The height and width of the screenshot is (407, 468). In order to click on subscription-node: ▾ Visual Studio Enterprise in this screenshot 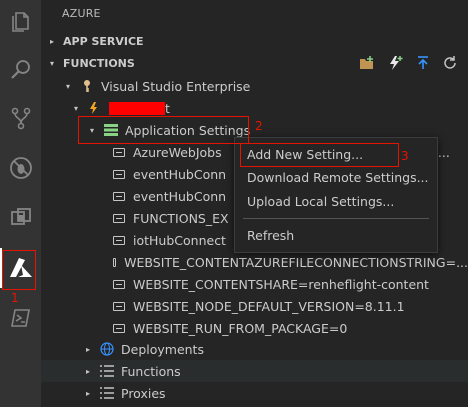, I will do `click(254, 86)`.